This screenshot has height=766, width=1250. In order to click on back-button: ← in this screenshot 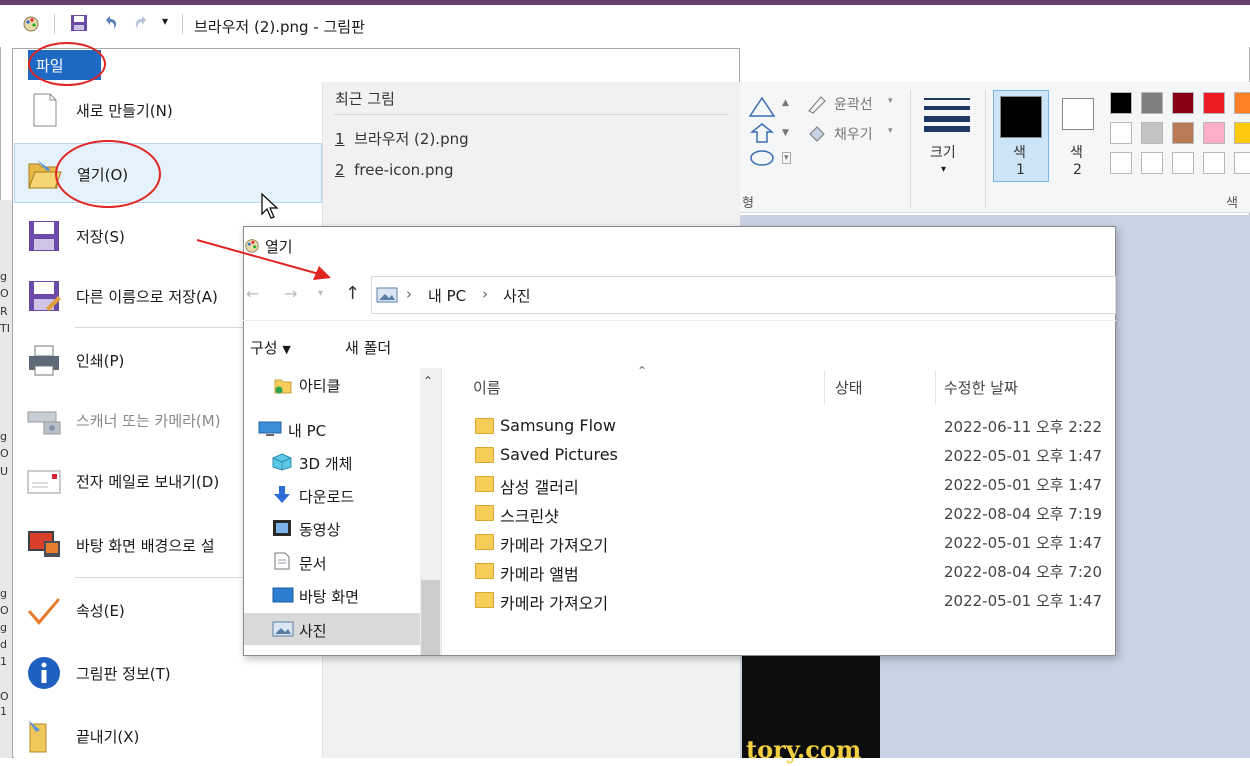, I will do `click(252, 293)`.